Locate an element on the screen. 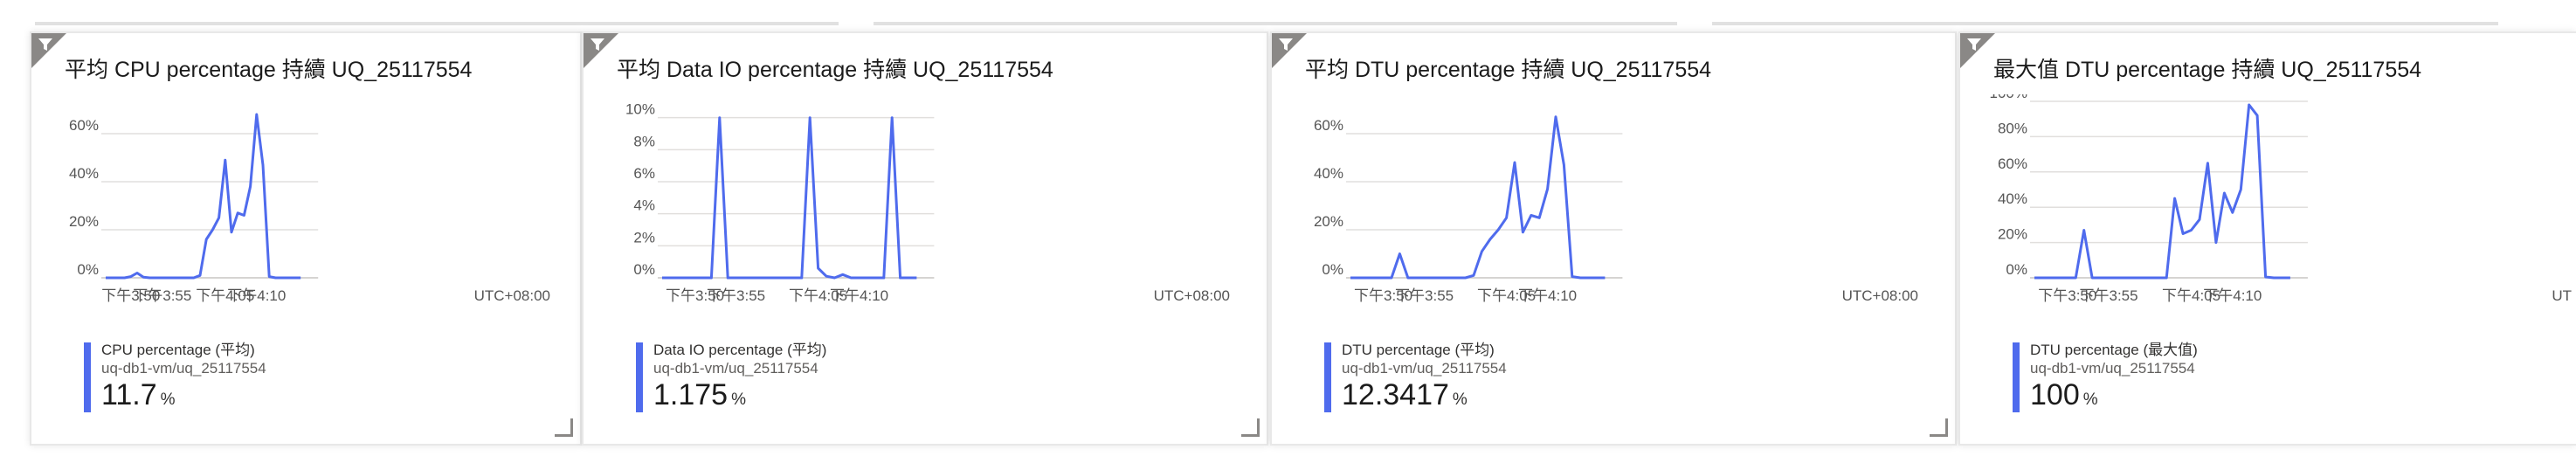 Image resolution: width=2576 pixels, height=470 pixels. tile-title: 平均 CPU percentage 持續 UQ_25117554 is located at coordinates (268, 68).